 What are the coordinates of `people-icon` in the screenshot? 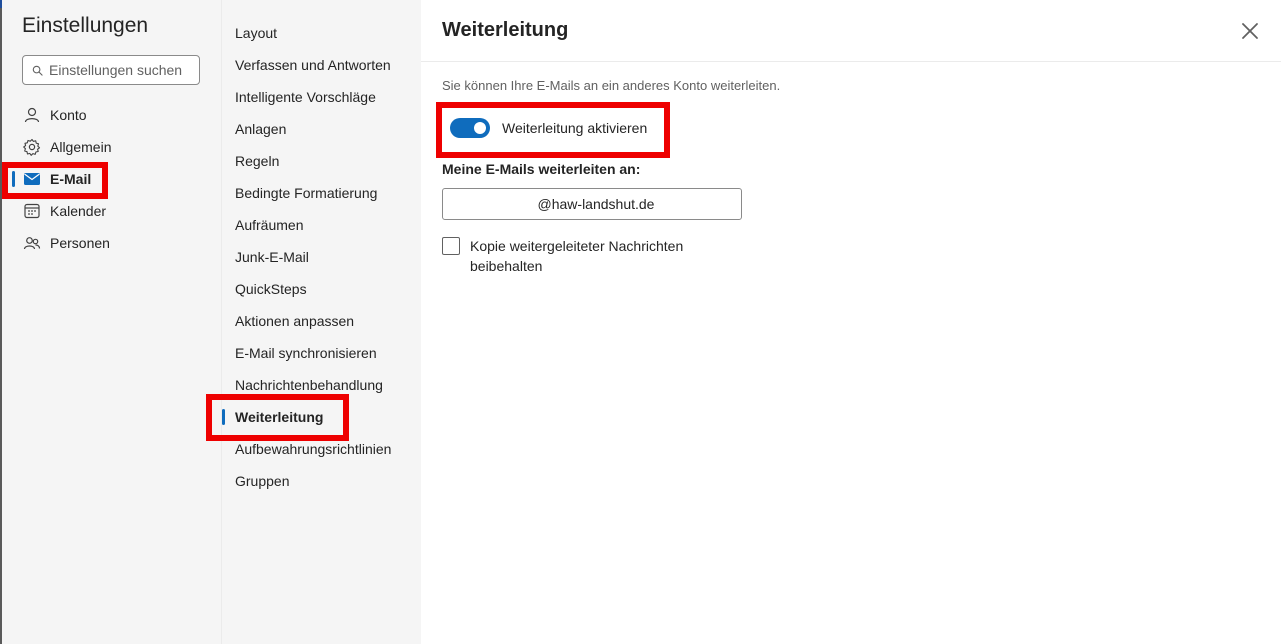 It's located at (32, 243).